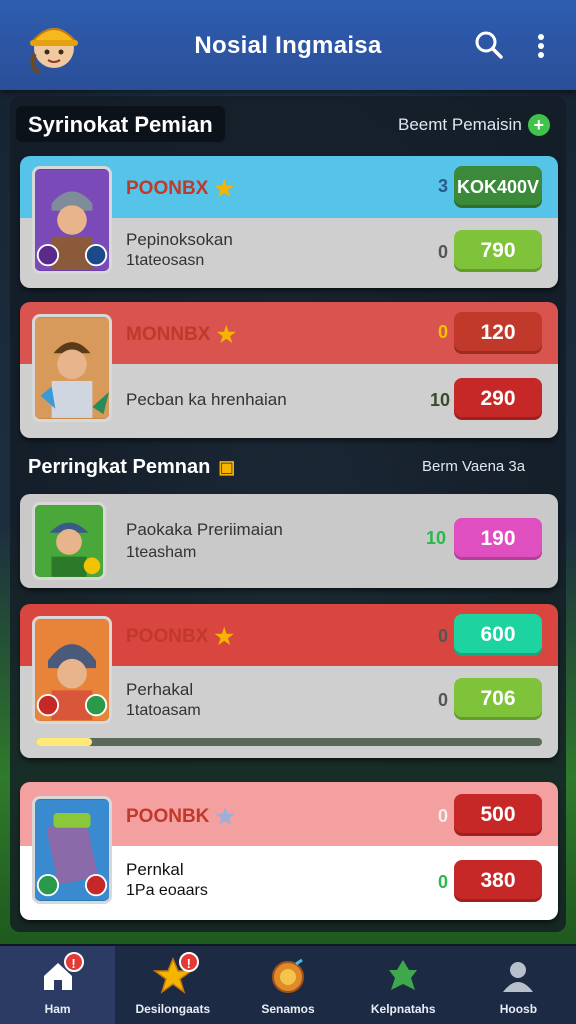 Image resolution: width=576 pixels, height=1024 pixels. I want to click on player-line-1: Pecban ka hrenhaian, so click(206, 399).